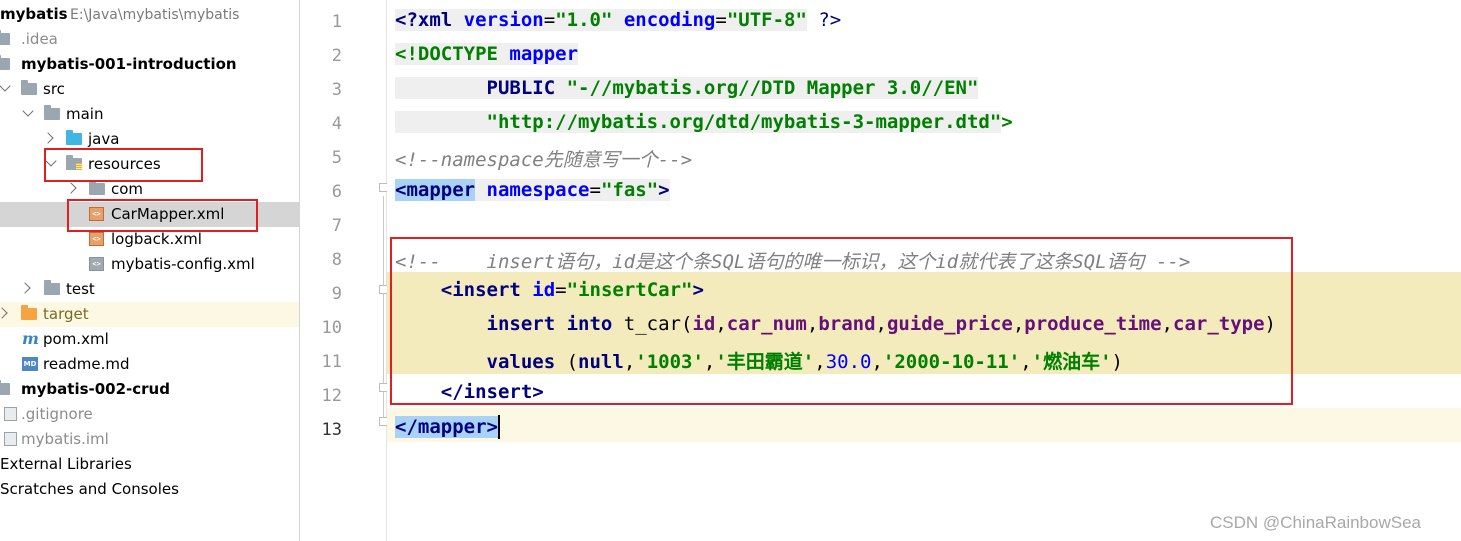 Image resolution: width=1461 pixels, height=541 pixels. What do you see at coordinates (149, 364) in the screenshot?
I see `tree-item-readme-md: MD readme.md` at bounding box center [149, 364].